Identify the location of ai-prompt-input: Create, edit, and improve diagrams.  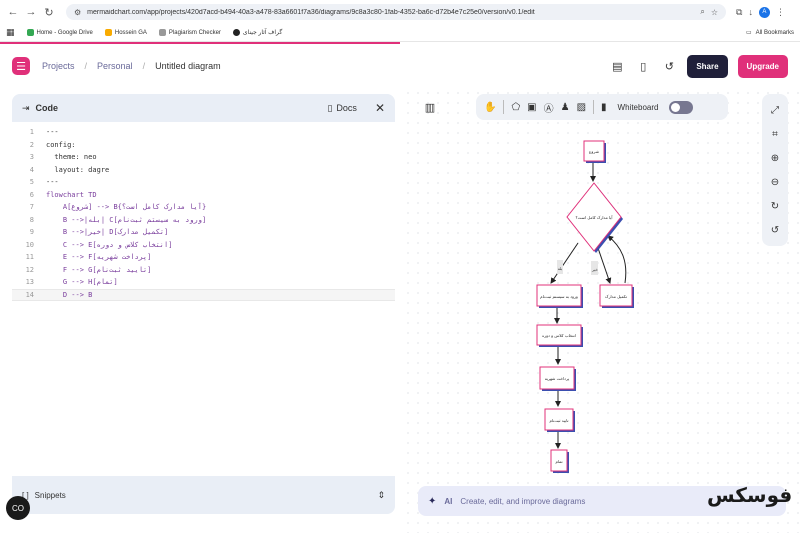
(522, 501).